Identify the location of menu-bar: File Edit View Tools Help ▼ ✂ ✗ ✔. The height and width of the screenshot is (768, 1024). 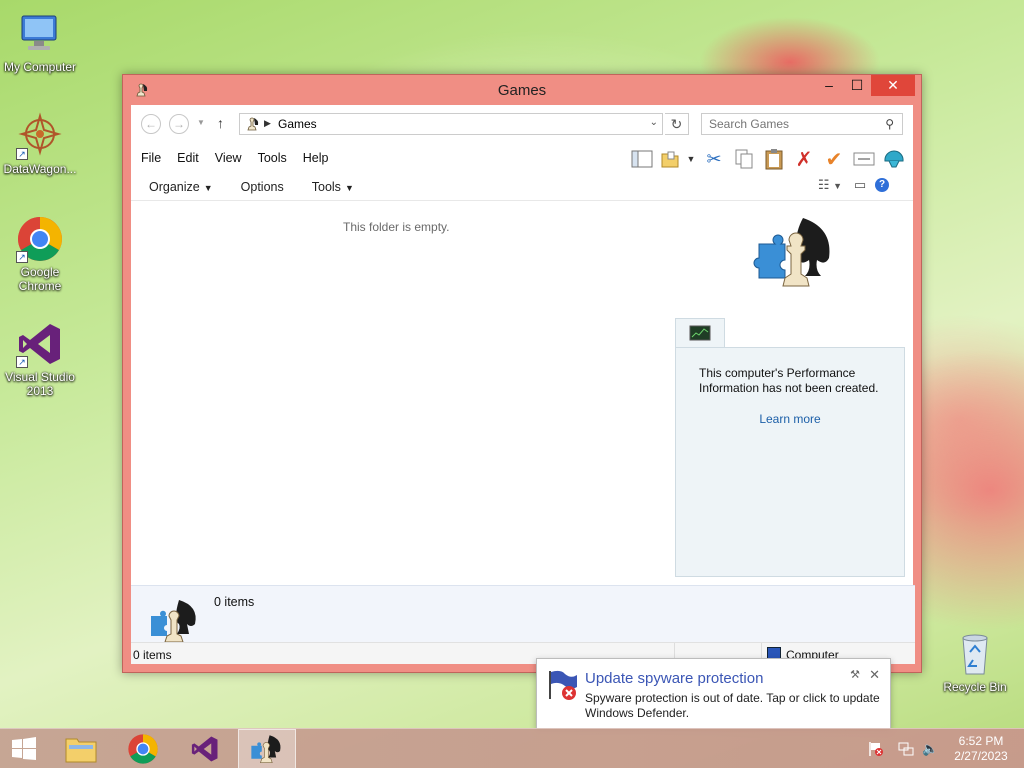
(522, 158).